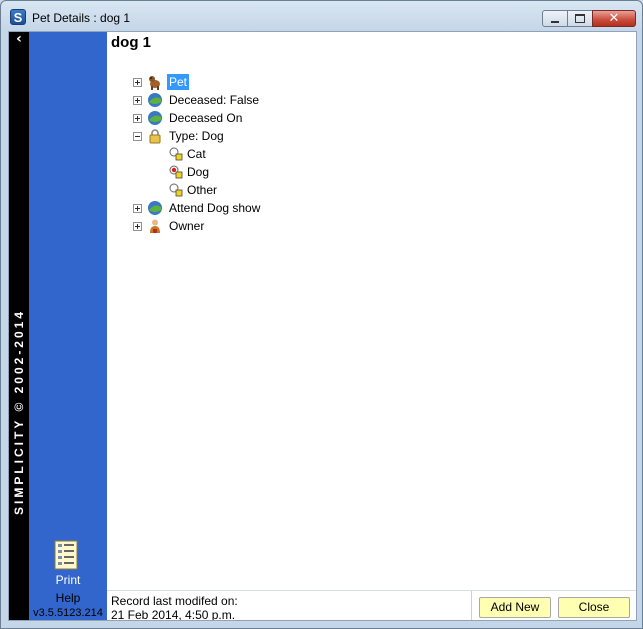 This screenshot has width=643, height=629. Describe the element at coordinates (131, 42) in the screenshot. I see `record-title: dog 1` at that location.